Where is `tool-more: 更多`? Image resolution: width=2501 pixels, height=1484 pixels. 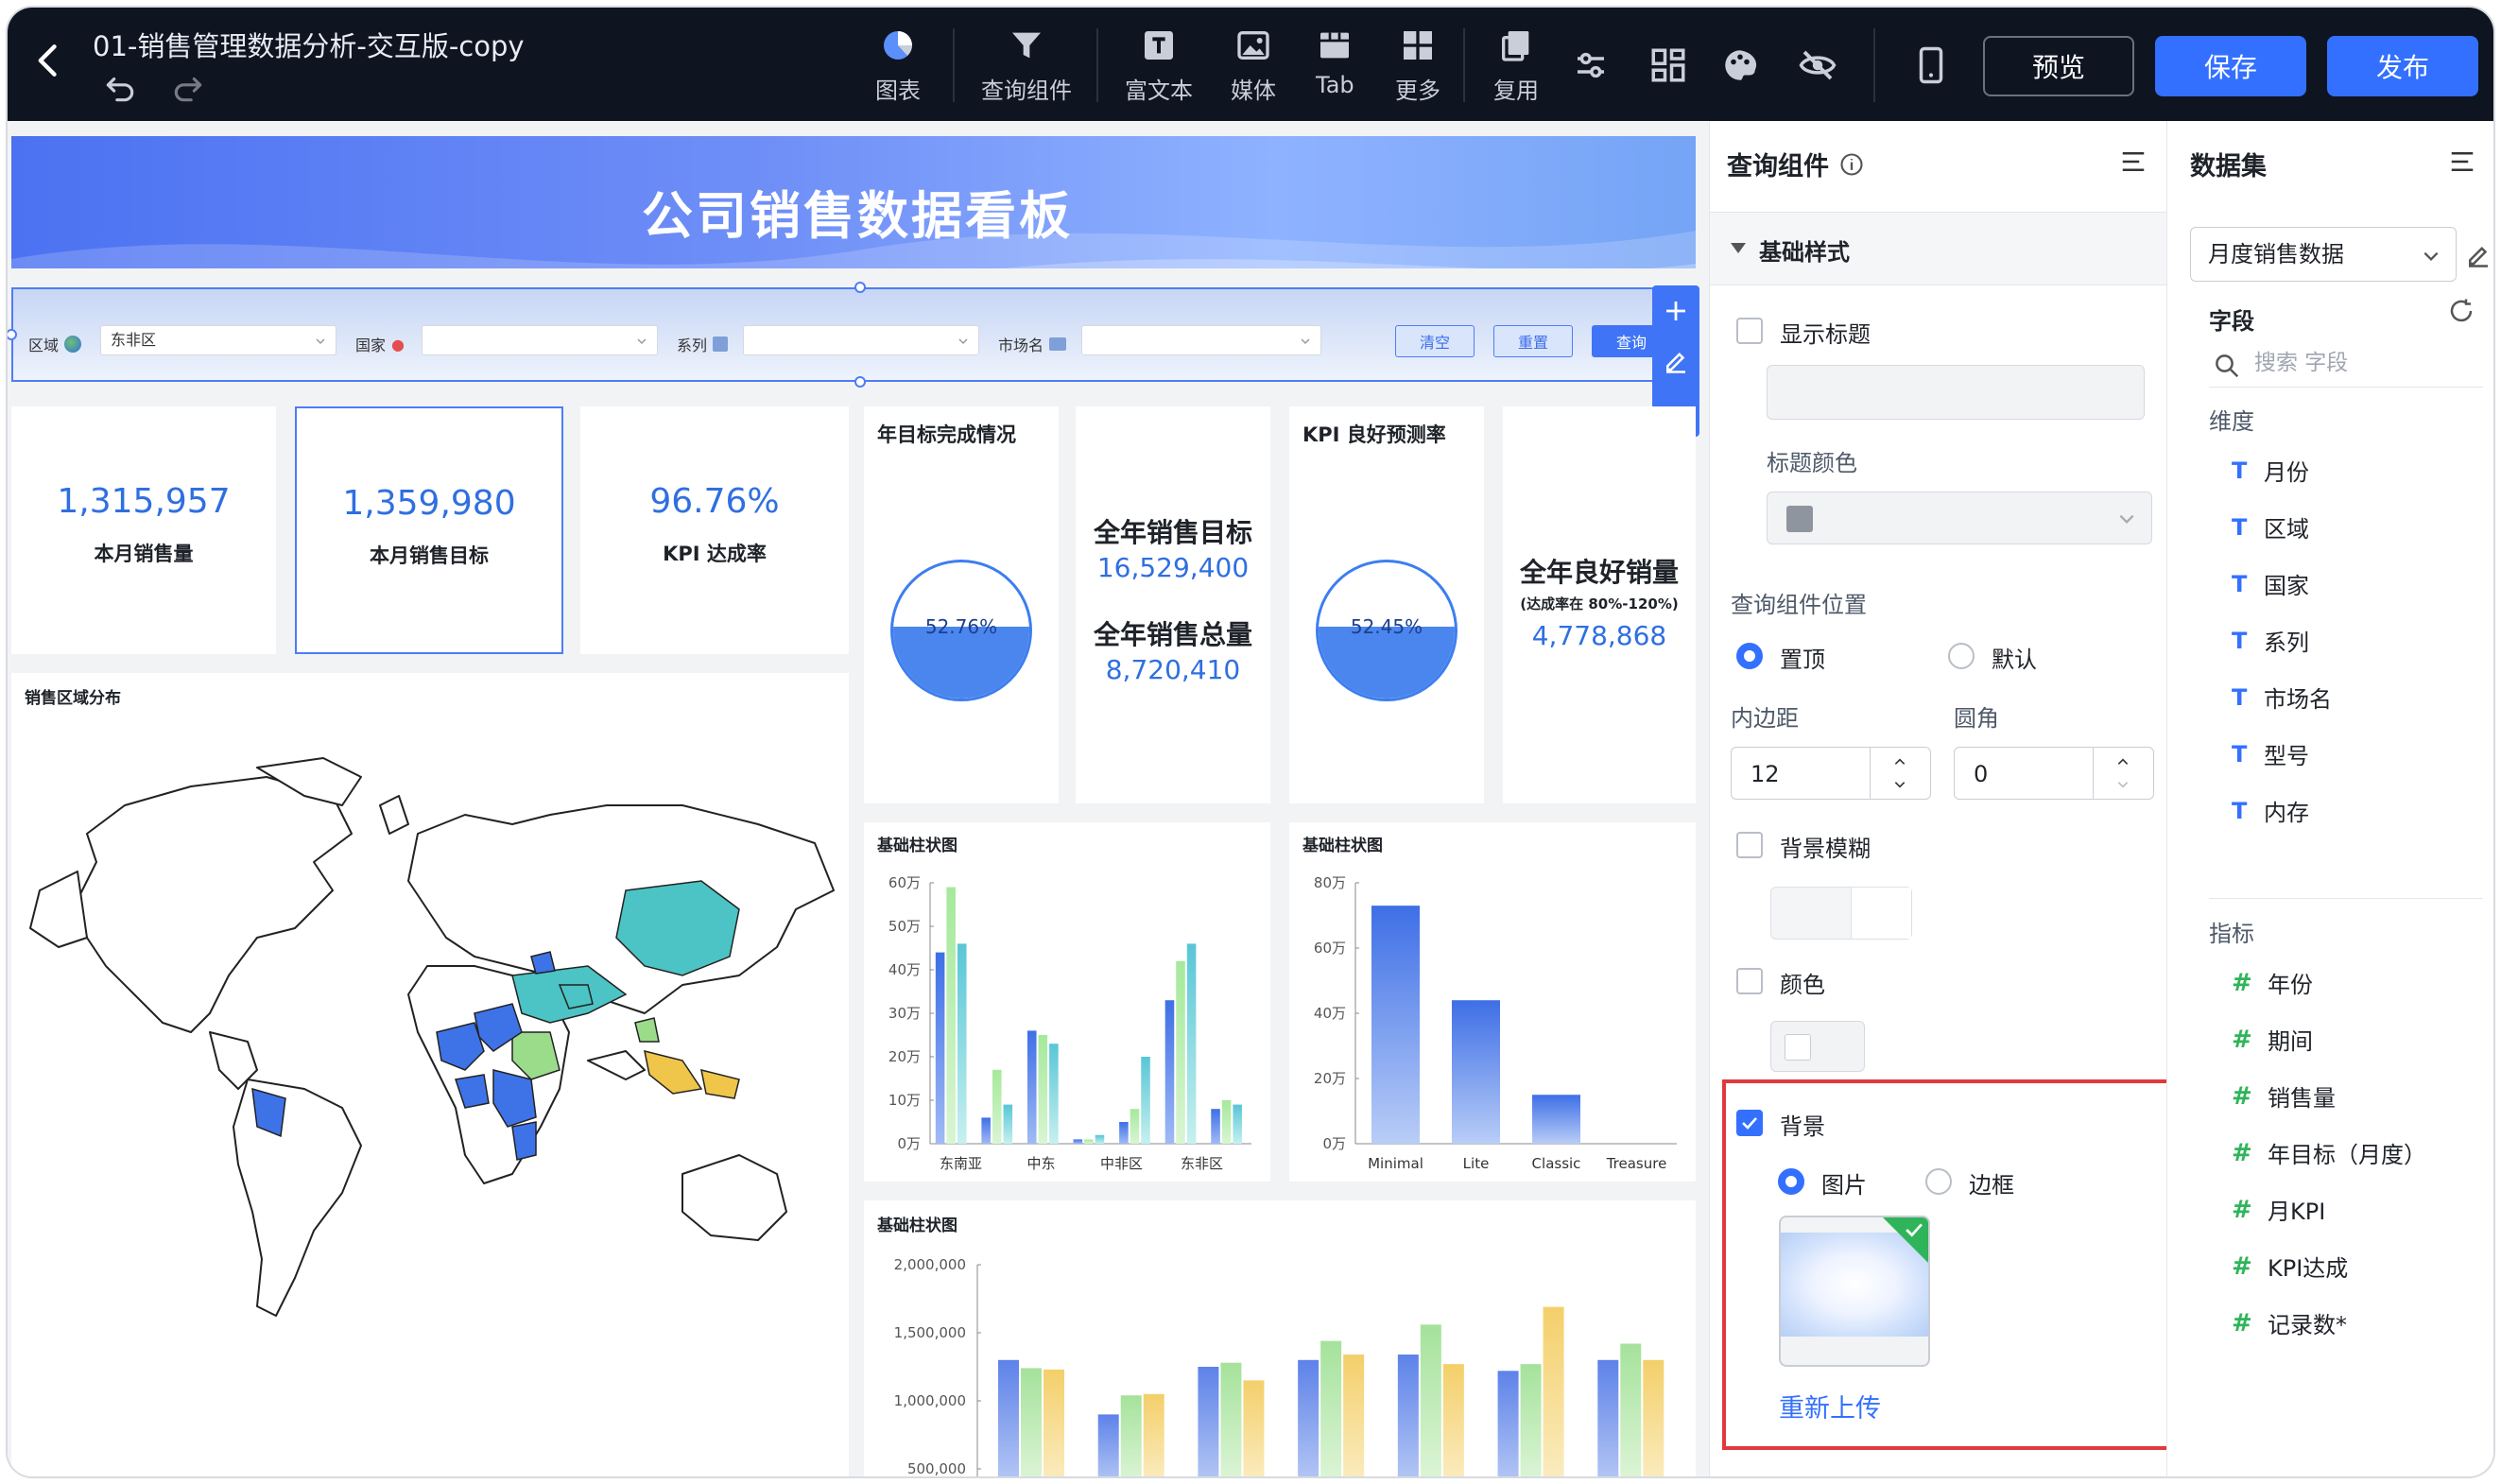
tool-more: 更多 is located at coordinates (1418, 65).